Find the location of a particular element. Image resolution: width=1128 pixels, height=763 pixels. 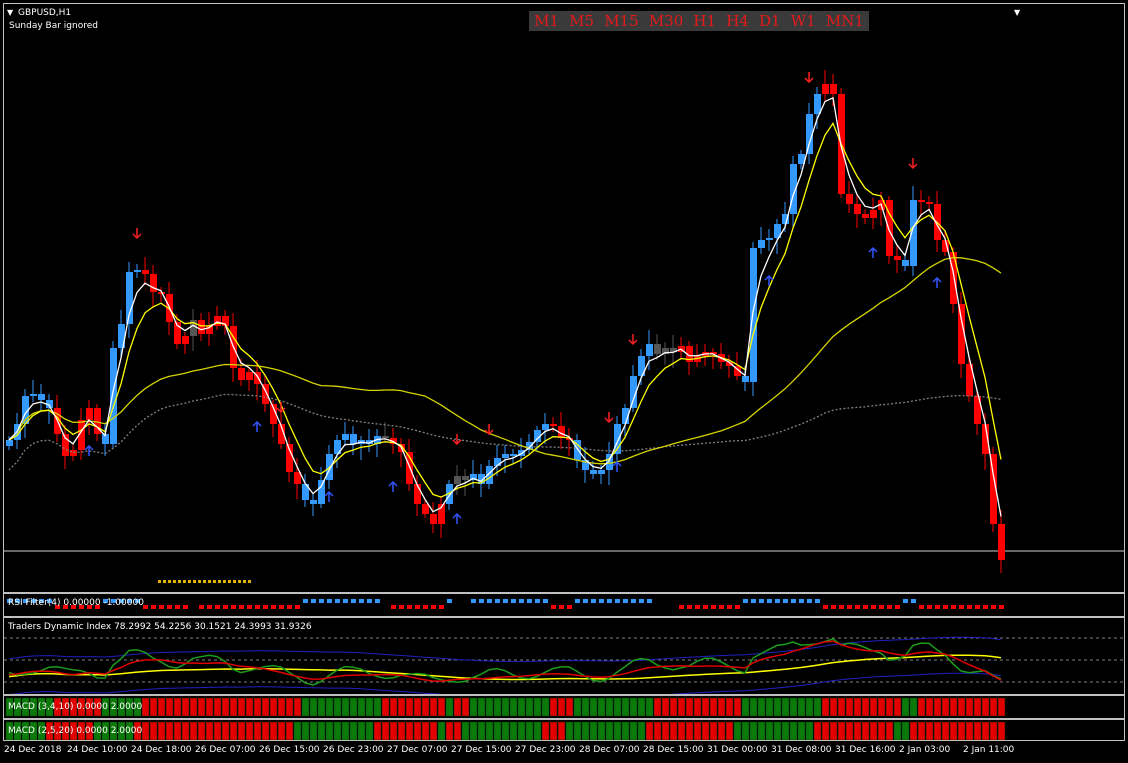

time-tick: 26 Dec 23:00 is located at coordinates (353, 750).